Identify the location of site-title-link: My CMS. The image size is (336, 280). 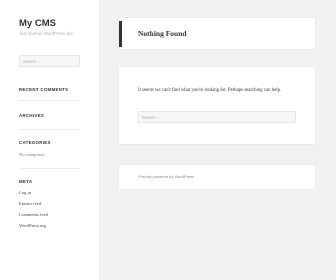
(37, 23).